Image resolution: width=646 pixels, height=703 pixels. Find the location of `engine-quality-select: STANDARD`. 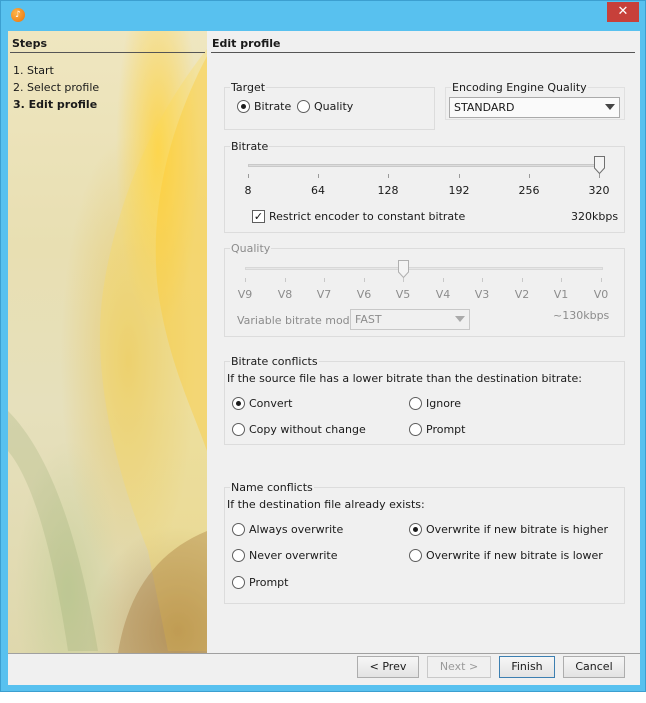

engine-quality-select: STANDARD is located at coordinates (534, 107).